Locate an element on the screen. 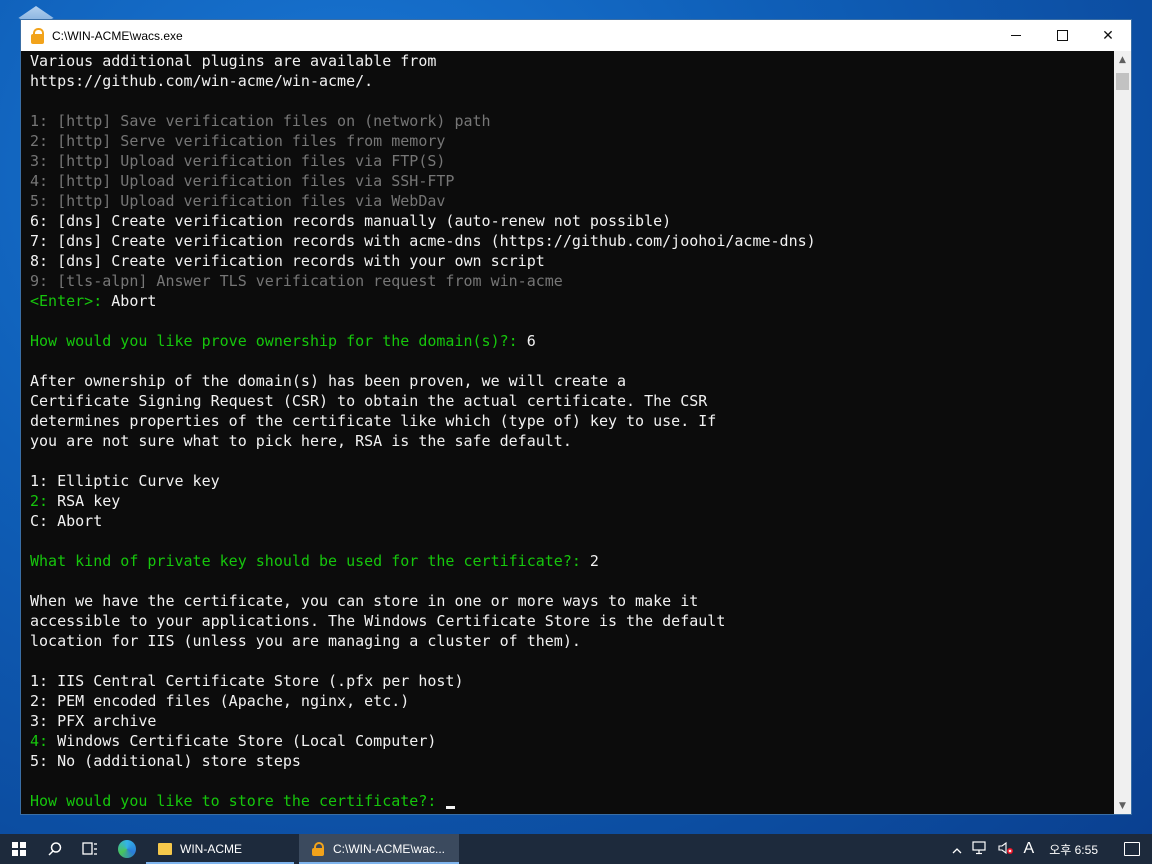 The width and height of the screenshot is (1152, 864). search-button is located at coordinates (55, 849).